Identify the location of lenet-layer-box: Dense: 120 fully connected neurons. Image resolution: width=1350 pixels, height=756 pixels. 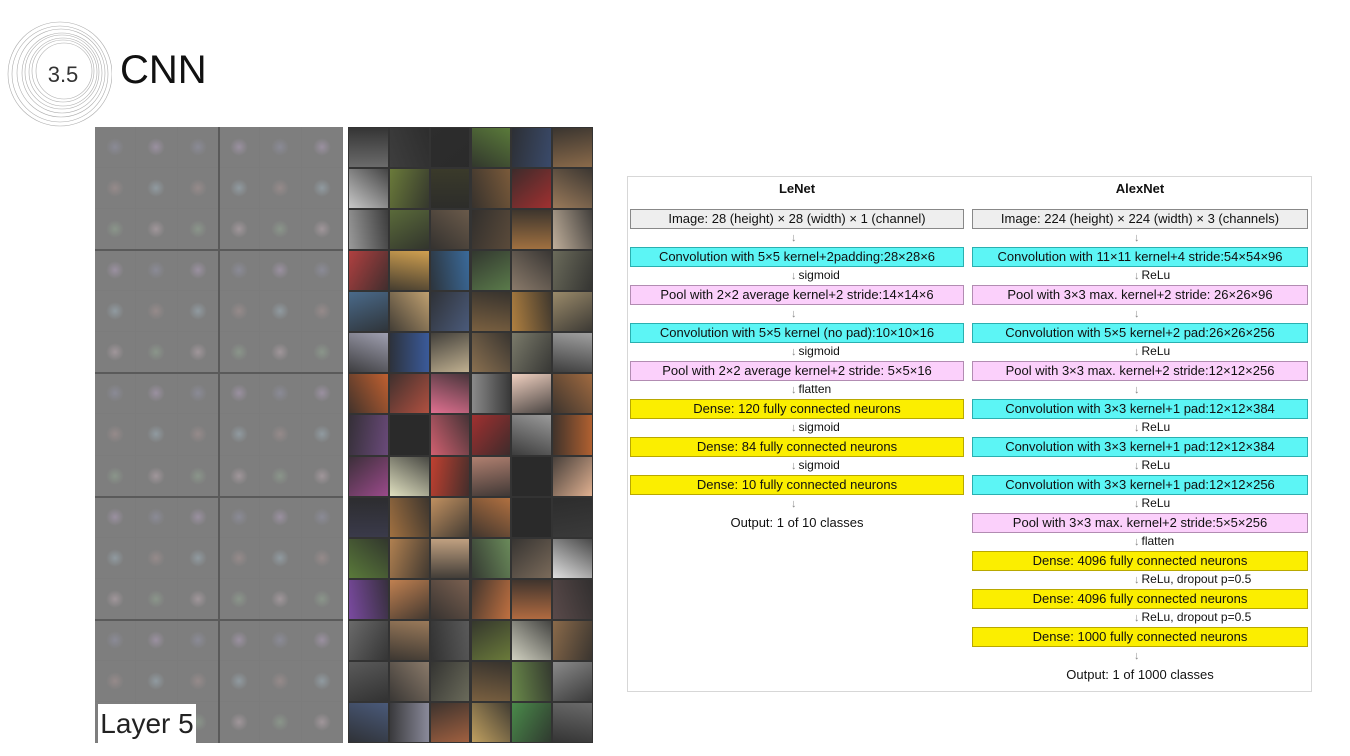
(797, 409).